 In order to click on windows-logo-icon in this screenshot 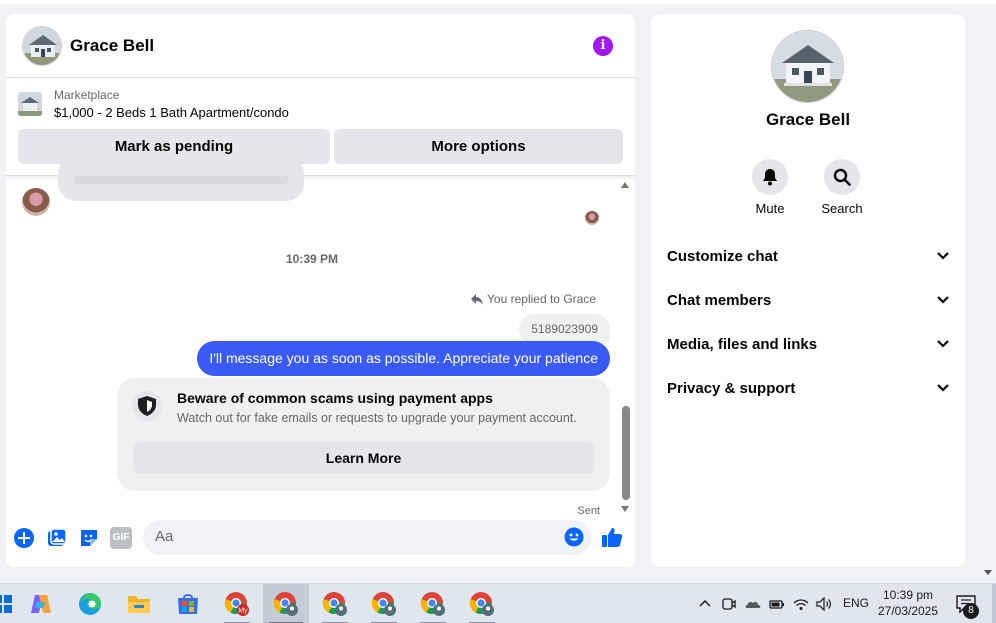, I will do `click(6, 604)`.